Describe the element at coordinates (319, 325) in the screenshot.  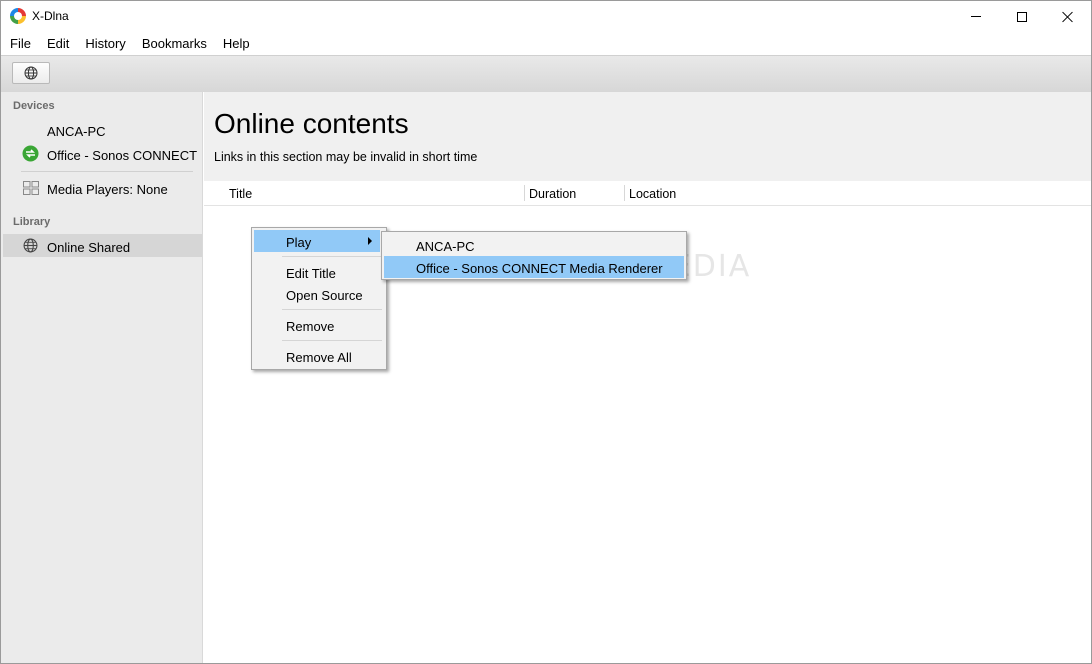
I see `menu-remove: Remove` at that location.